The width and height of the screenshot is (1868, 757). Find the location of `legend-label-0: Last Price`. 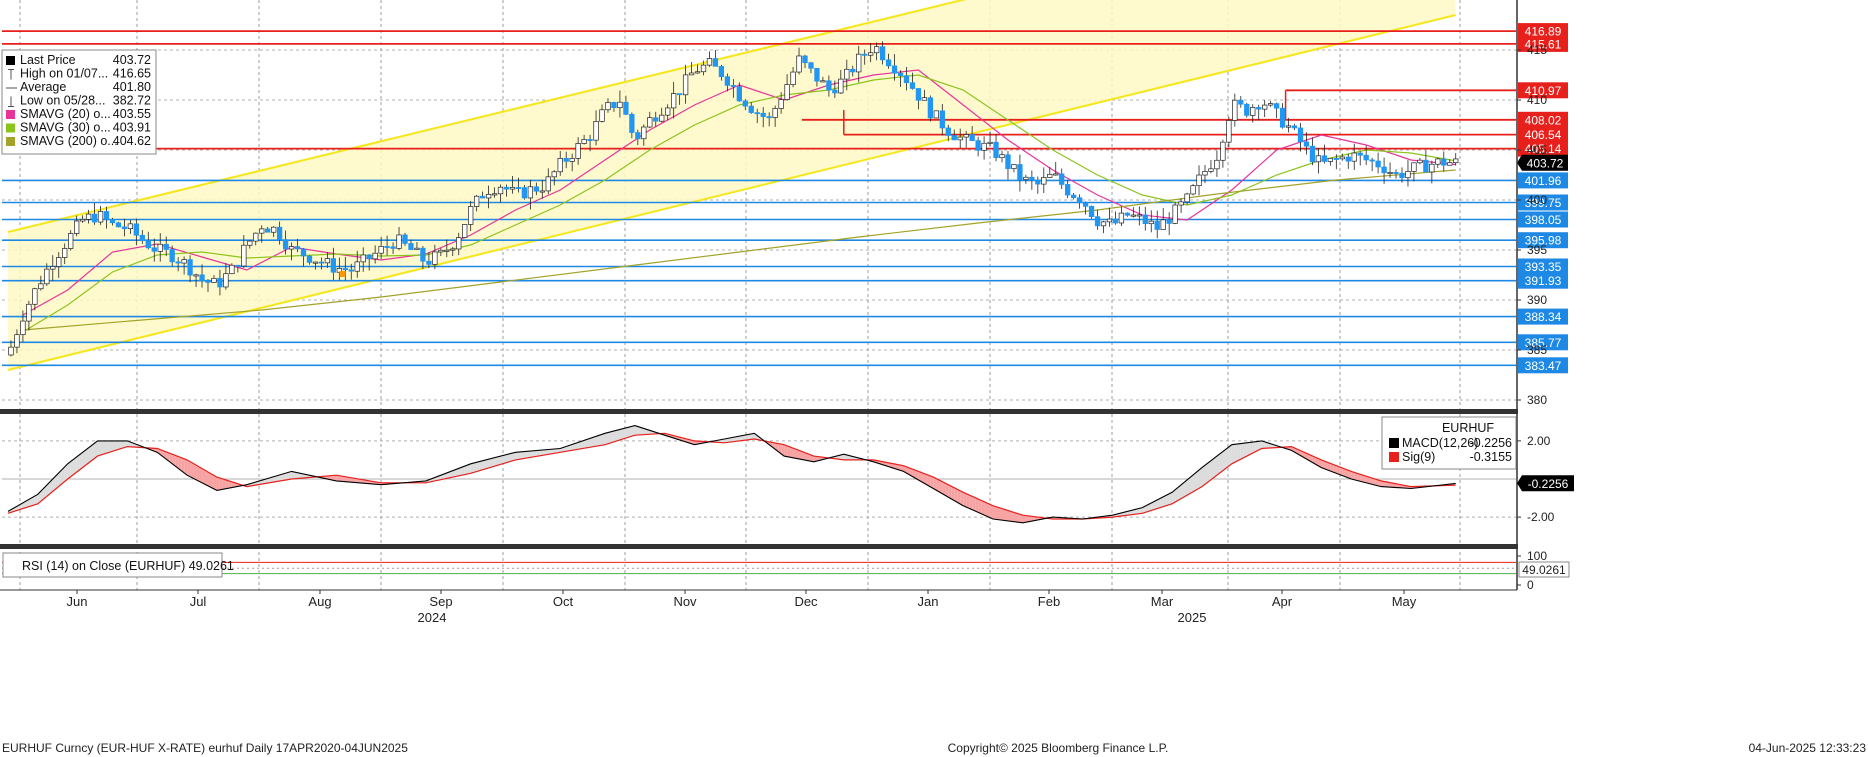

legend-label-0: Last Price is located at coordinates (48, 60).